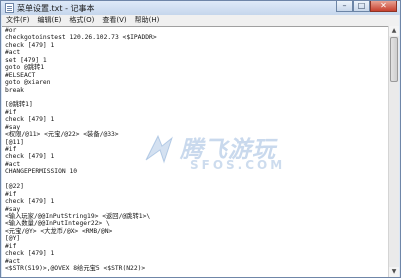 This screenshot has width=401, height=278. What do you see at coordinates (81, 75) in the screenshot?
I see `editor-line: #ELSEACT` at bounding box center [81, 75].